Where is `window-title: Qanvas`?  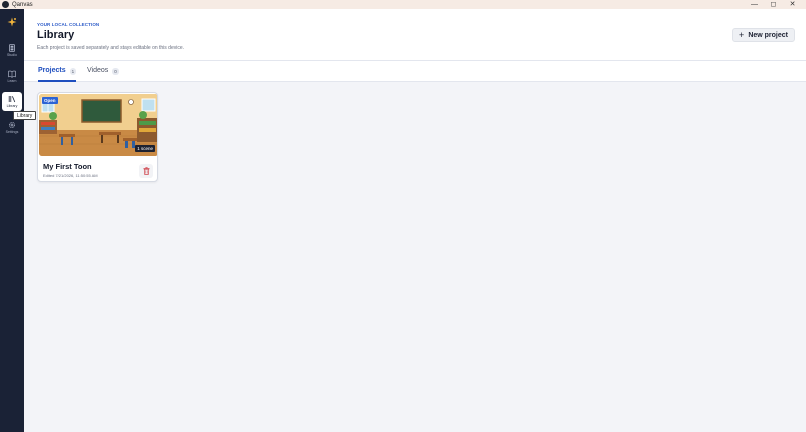 window-title: Qanvas is located at coordinates (22, 4).